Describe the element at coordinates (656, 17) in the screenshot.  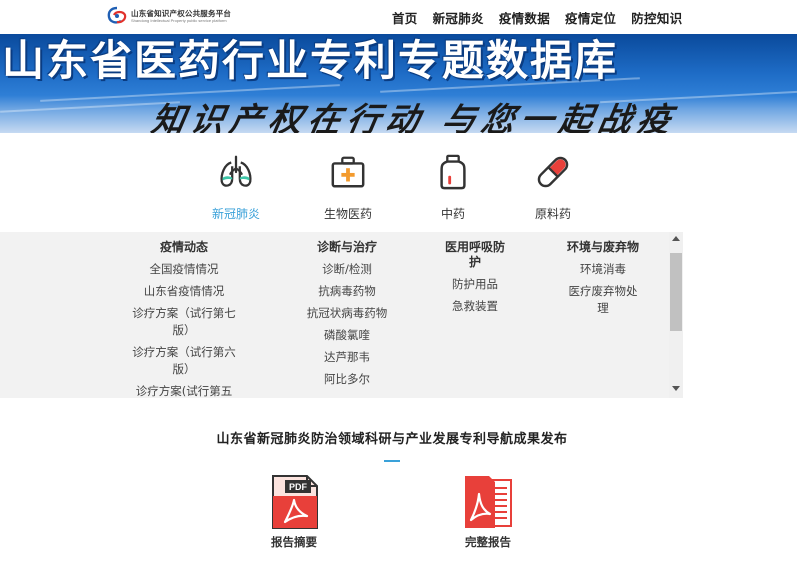
I see `nav-prevention-knowledge: 防控知识` at that location.